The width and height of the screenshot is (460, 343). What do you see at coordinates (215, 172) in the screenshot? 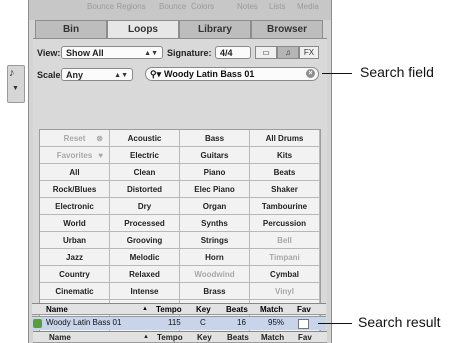
I see `keyword-button: Piano` at bounding box center [215, 172].